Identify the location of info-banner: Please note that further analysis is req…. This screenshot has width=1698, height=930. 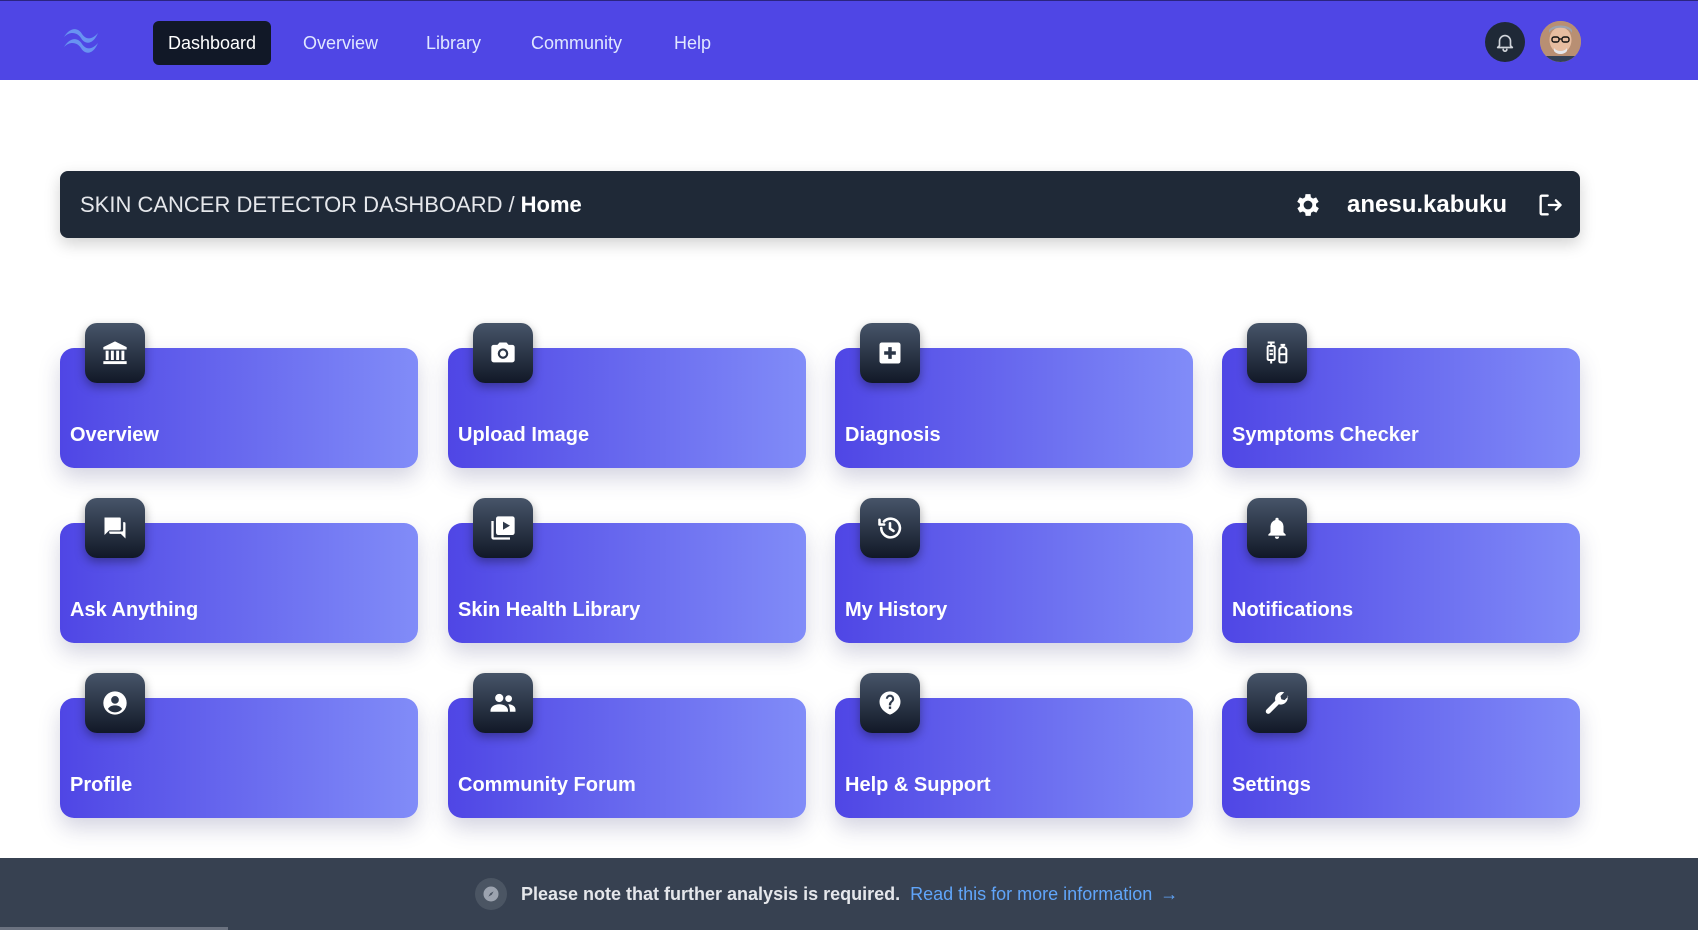
(849, 894).